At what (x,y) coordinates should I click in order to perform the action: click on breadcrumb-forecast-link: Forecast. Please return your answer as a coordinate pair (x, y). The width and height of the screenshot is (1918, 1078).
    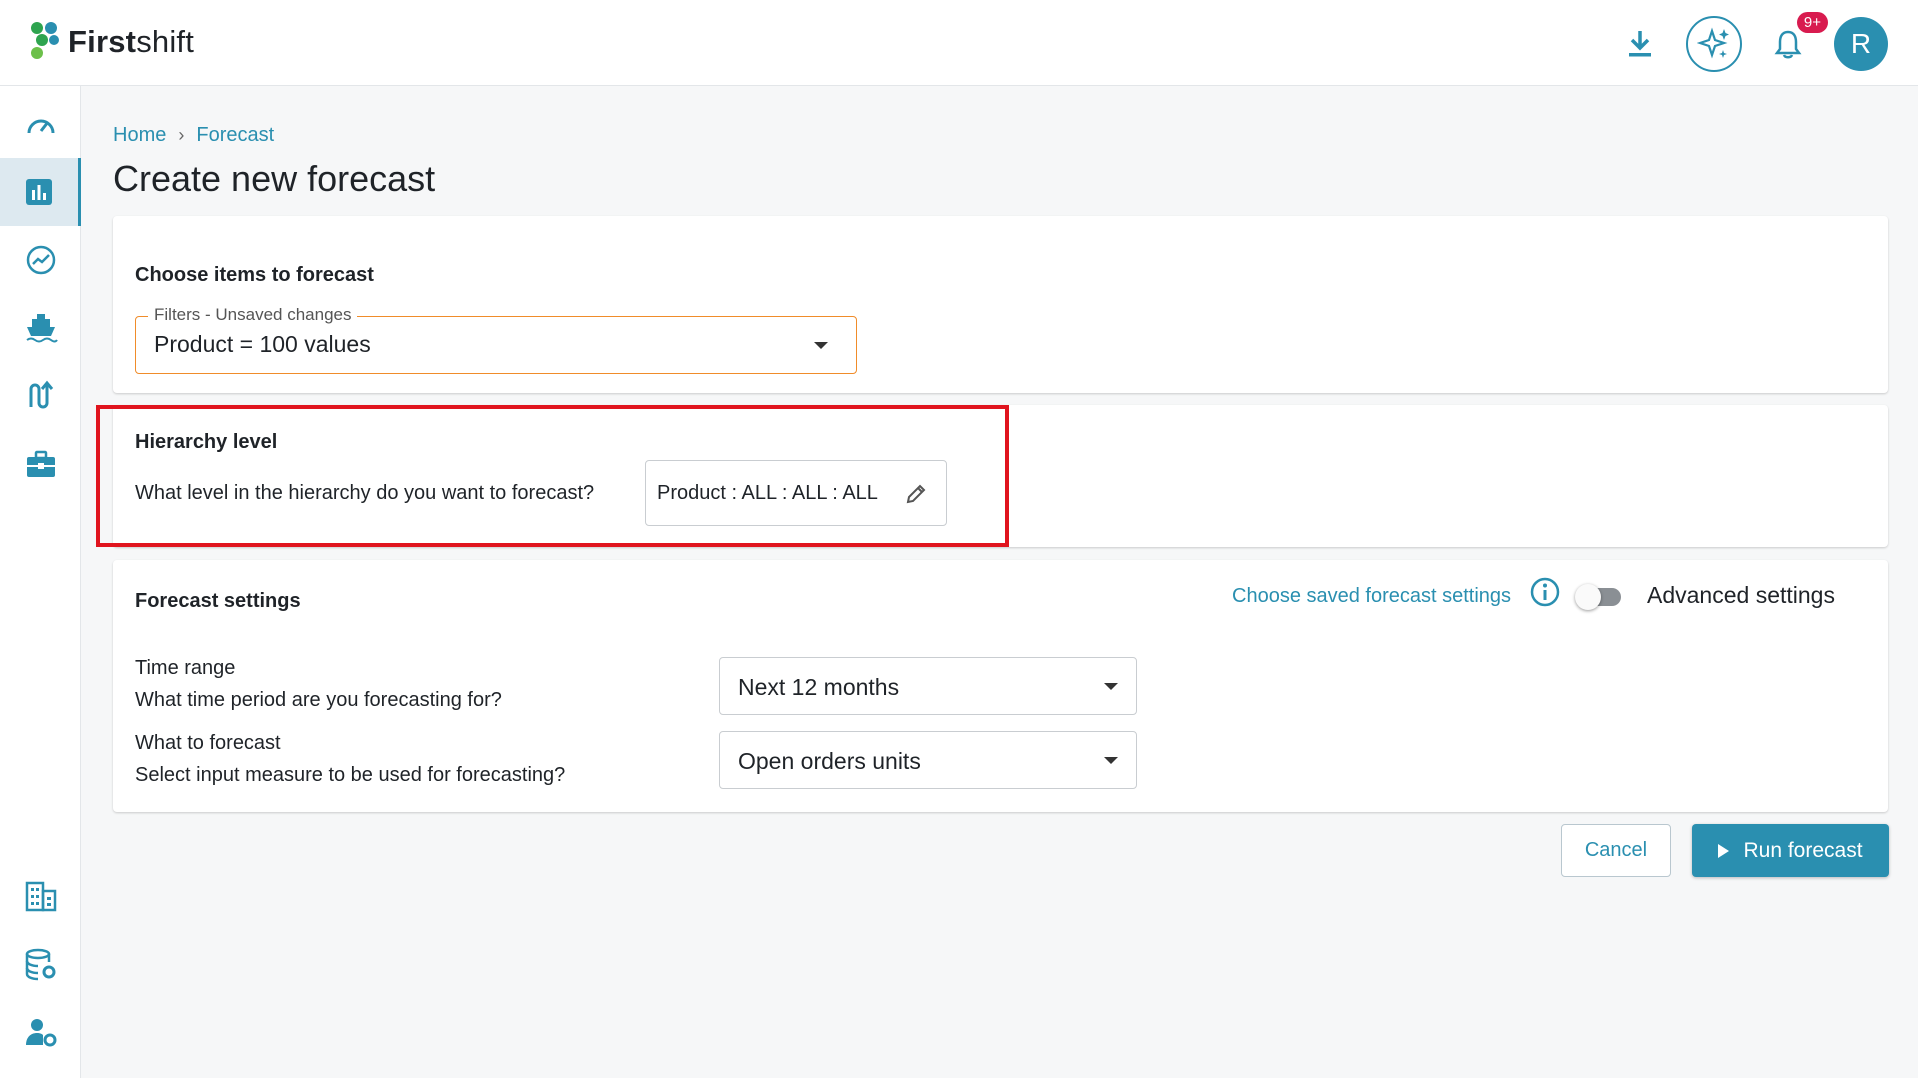
    Looking at the image, I should click on (235, 135).